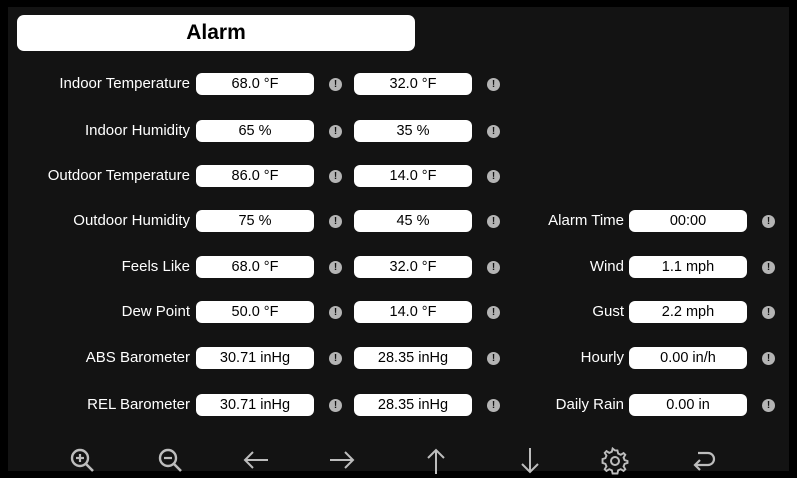 The image size is (797, 478). Describe the element at coordinates (413, 131) in the screenshot. I see `low-alarm-field: 35 %` at that location.